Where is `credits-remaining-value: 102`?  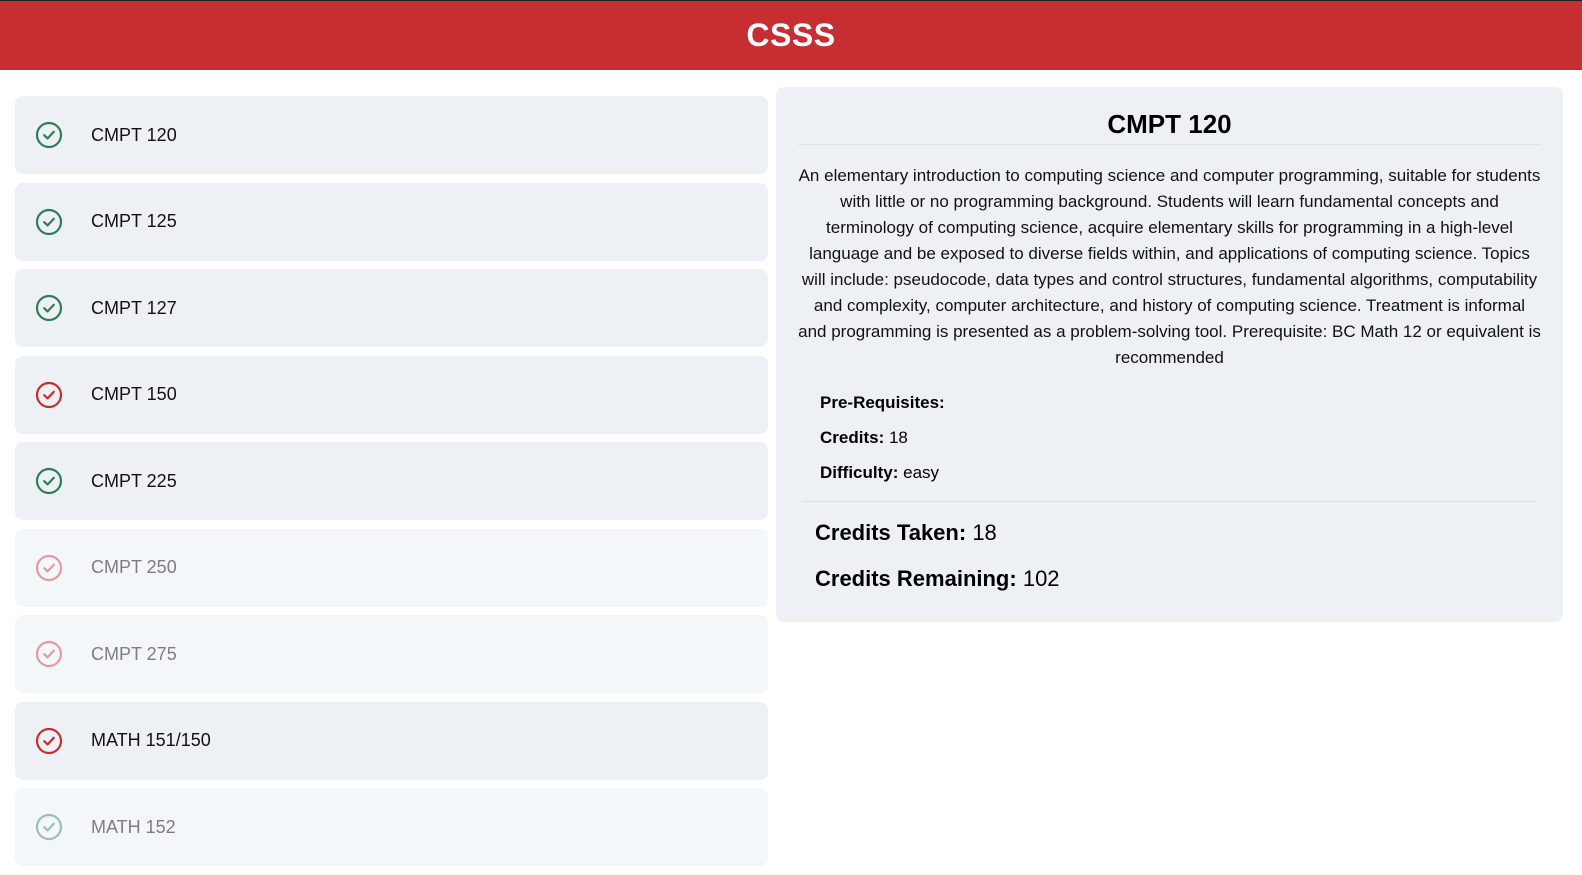 credits-remaining-value: 102 is located at coordinates (1041, 578).